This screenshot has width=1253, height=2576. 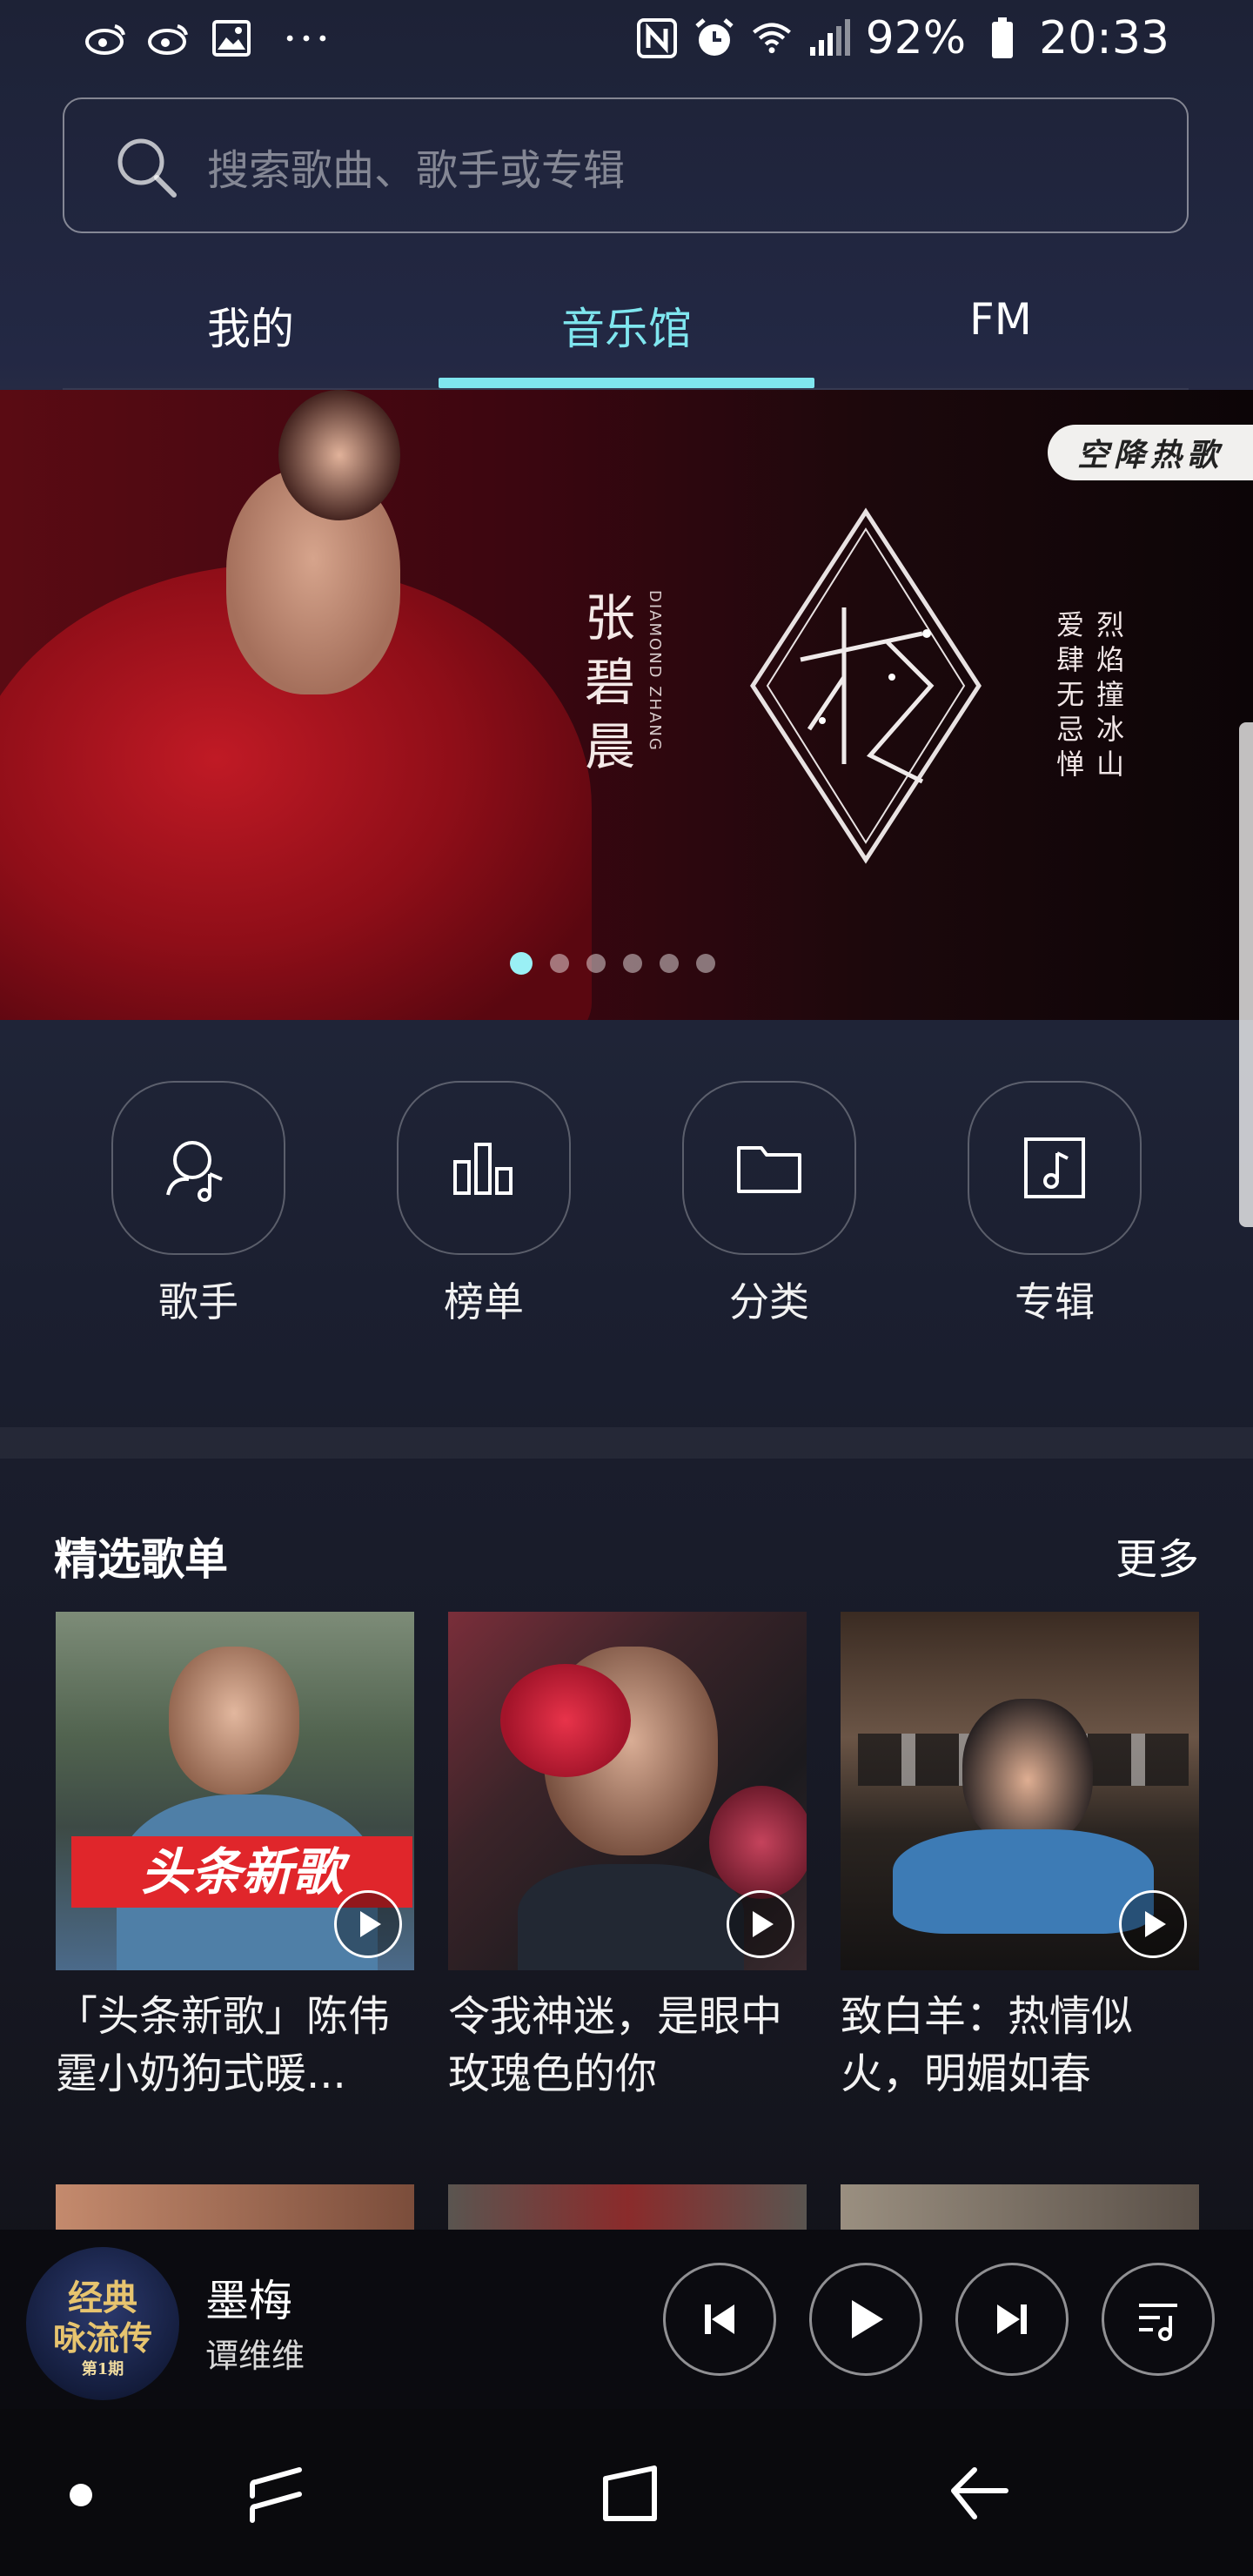 What do you see at coordinates (772, 38) in the screenshot?
I see `wifi-icon` at bounding box center [772, 38].